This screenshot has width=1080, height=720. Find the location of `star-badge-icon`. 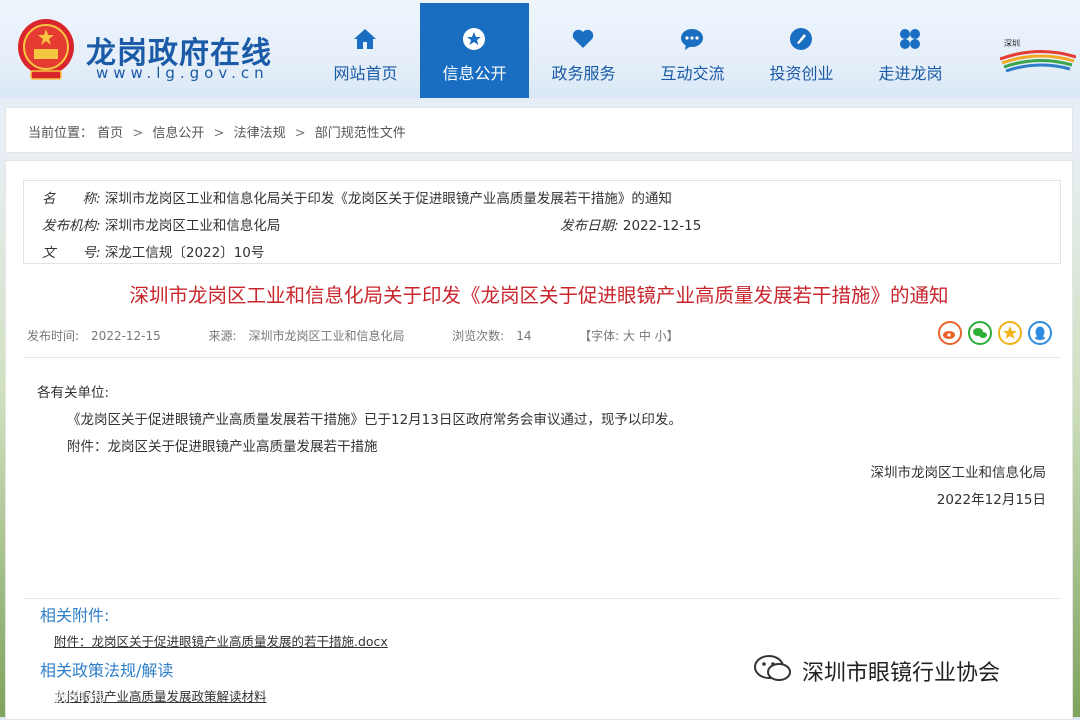

star-badge-icon is located at coordinates (474, 39).